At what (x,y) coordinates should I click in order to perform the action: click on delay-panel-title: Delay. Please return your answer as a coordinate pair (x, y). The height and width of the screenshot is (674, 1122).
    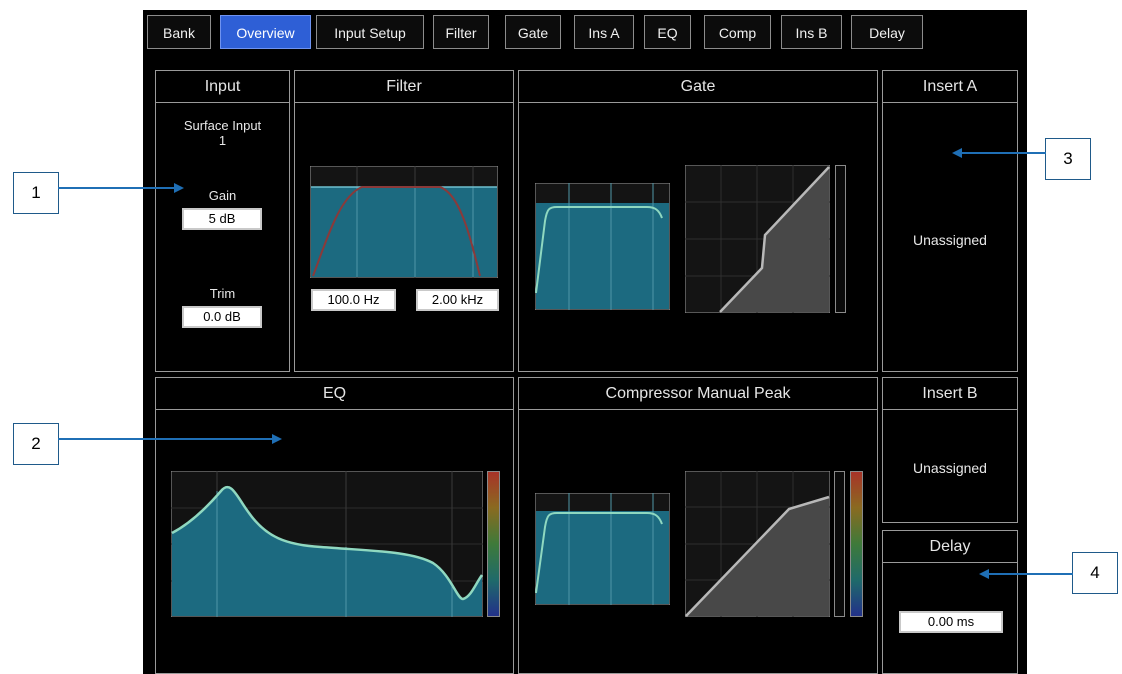
    Looking at the image, I should click on (950, 547).